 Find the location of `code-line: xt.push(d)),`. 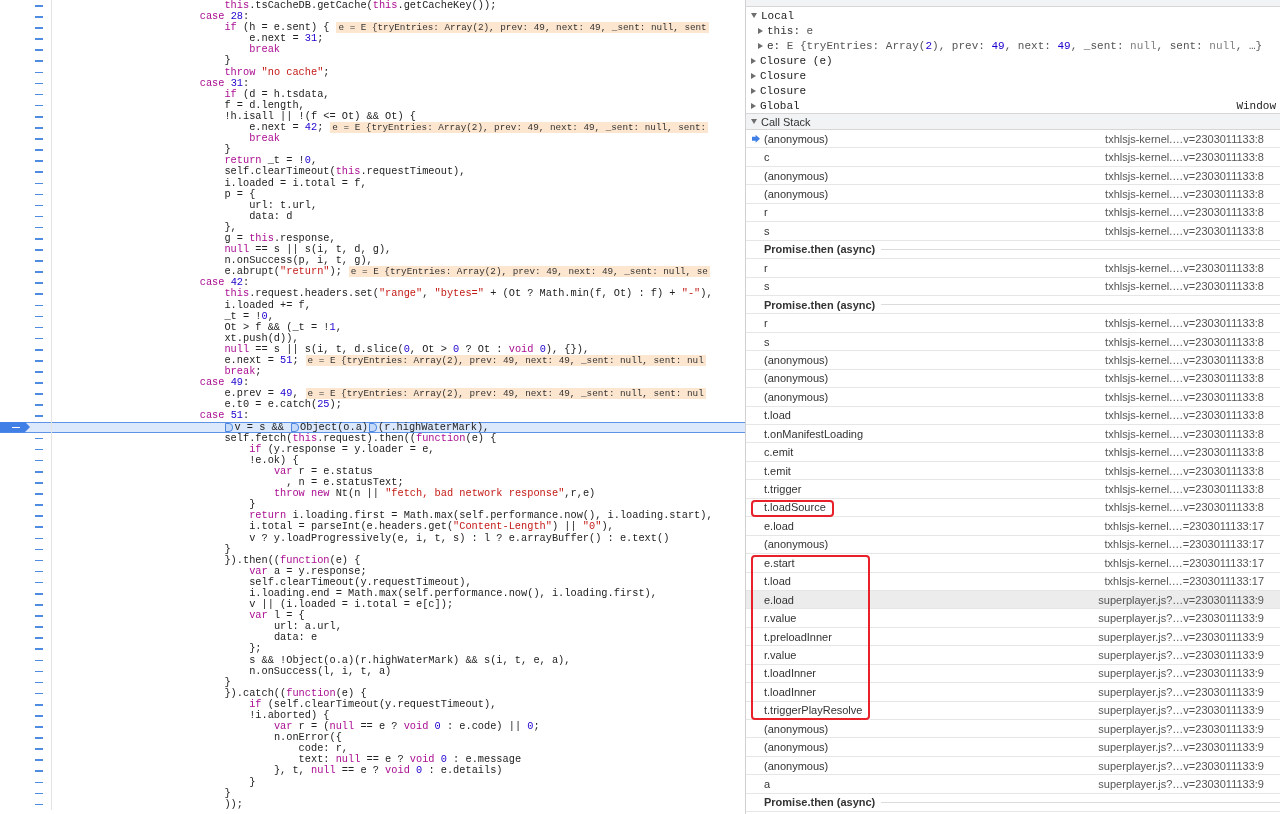

code-line: xt.push(d)), is located at coordinates (261, 338).